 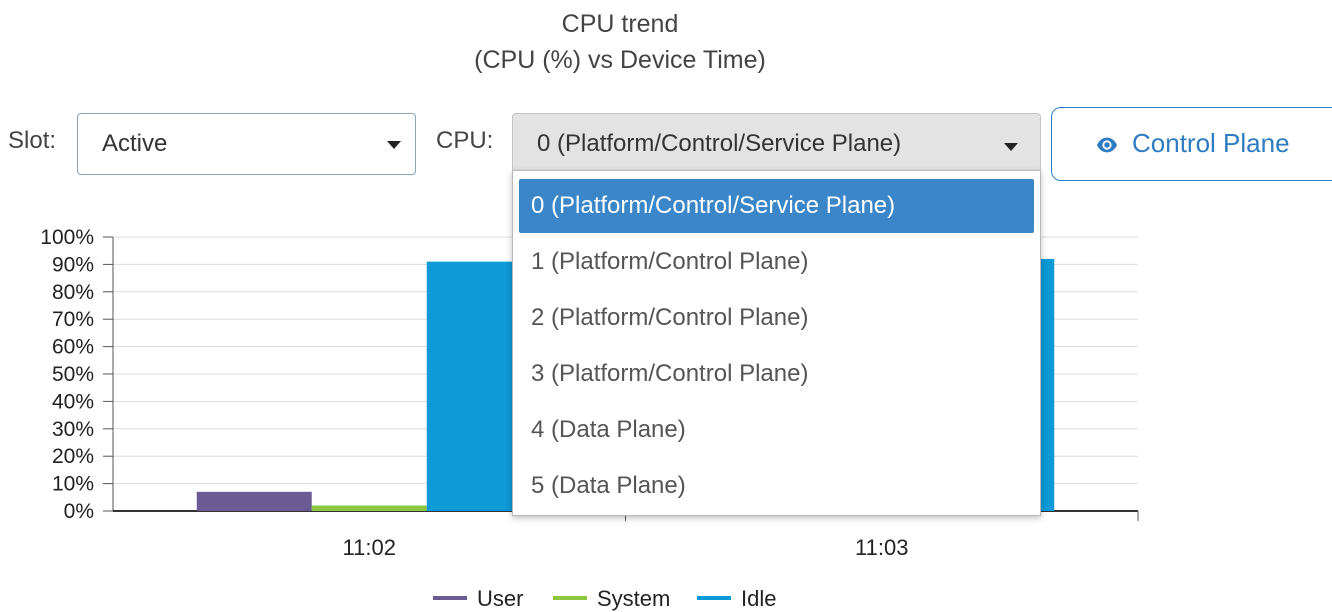 I want to click on eye-icon, so click(x=1107, y=145).